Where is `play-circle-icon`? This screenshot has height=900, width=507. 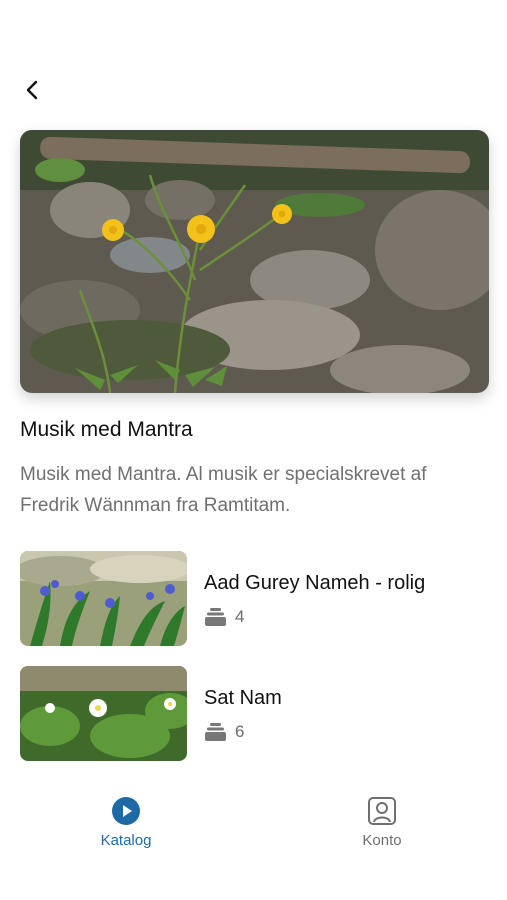 play-circle-icon is located at coordinates (126, 811).